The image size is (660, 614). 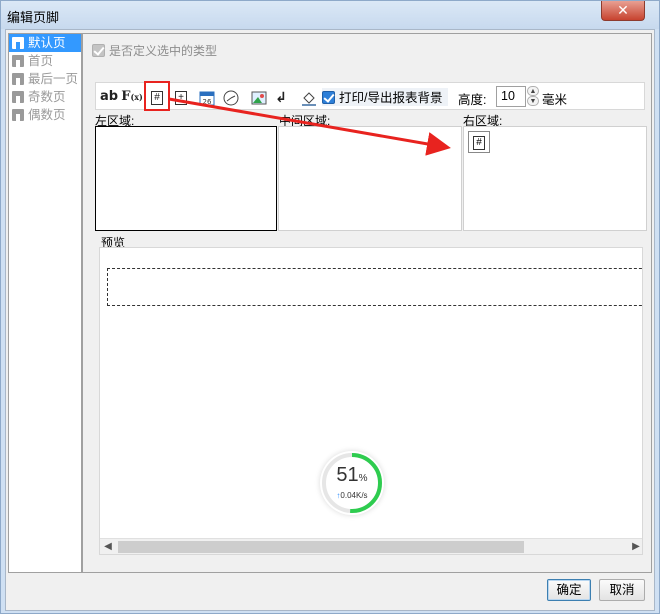 What do you see at coordinates (136, 97) in the screenshot?
I see `formula-sub-label: (x)` at bounding box center [136, 97].